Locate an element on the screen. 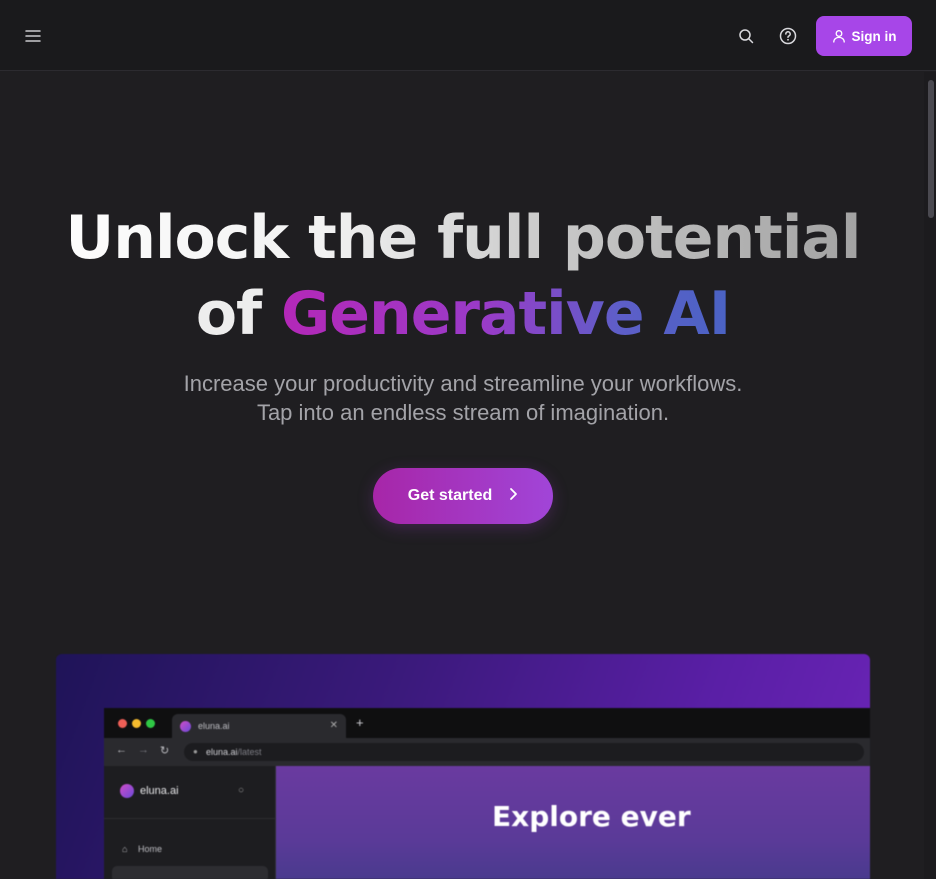 The image size is (936, 879). hero-heading-highlight: Generative AI is located at coordinates (506, 314).